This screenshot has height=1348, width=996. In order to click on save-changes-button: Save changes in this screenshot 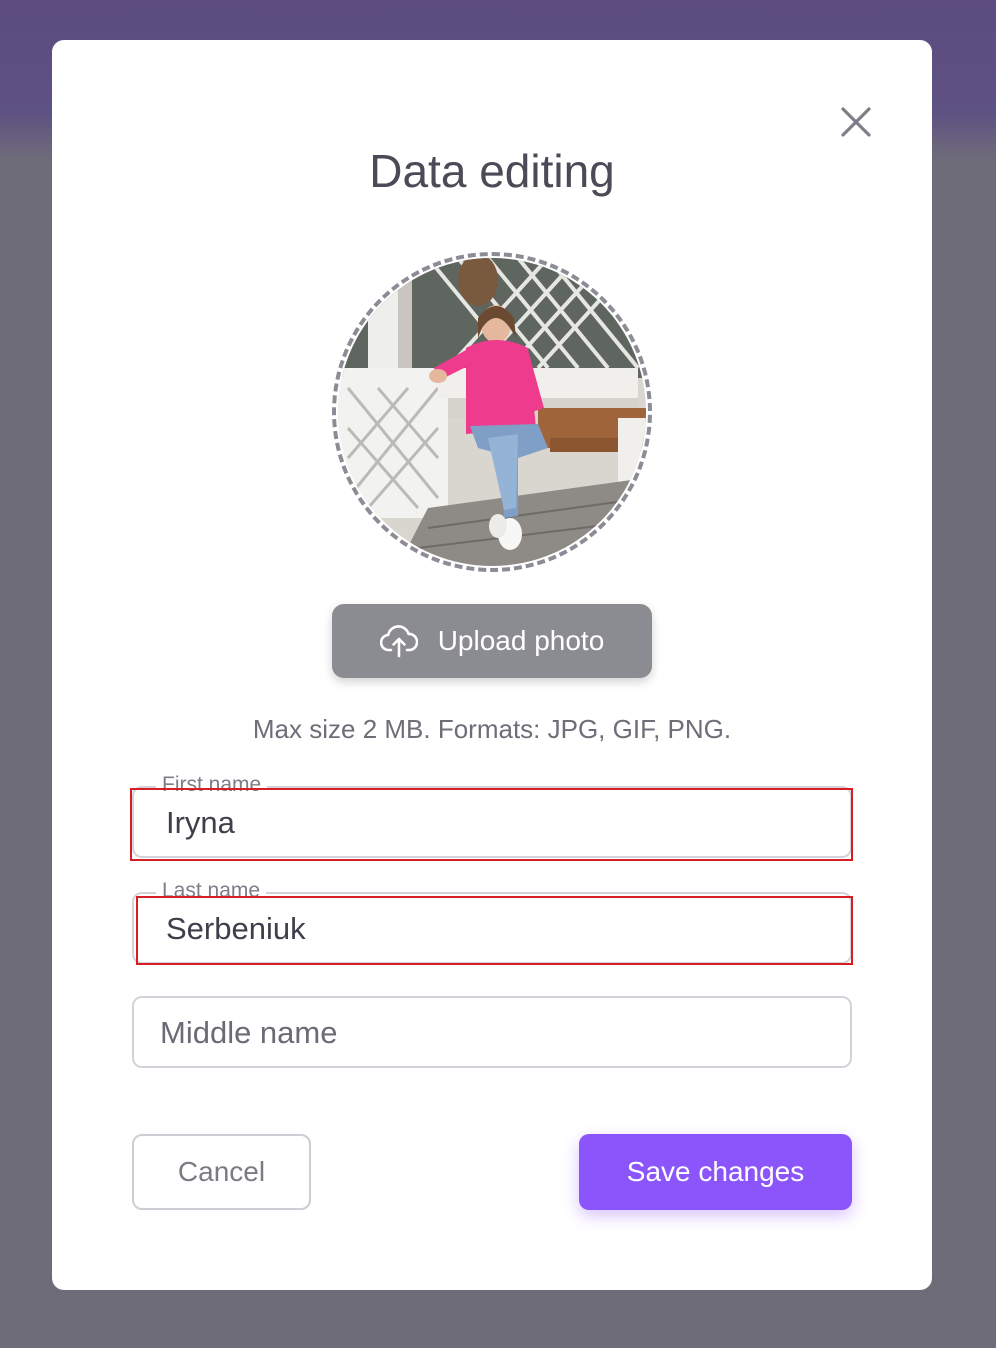, I will do `click(715, 1172)`.